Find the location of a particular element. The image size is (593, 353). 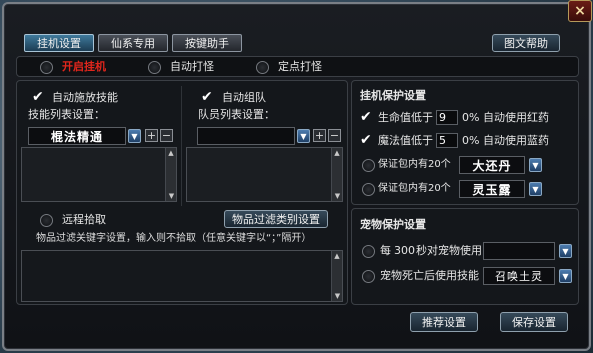

remote-pickup-radio is located at coordinates (46, 220).